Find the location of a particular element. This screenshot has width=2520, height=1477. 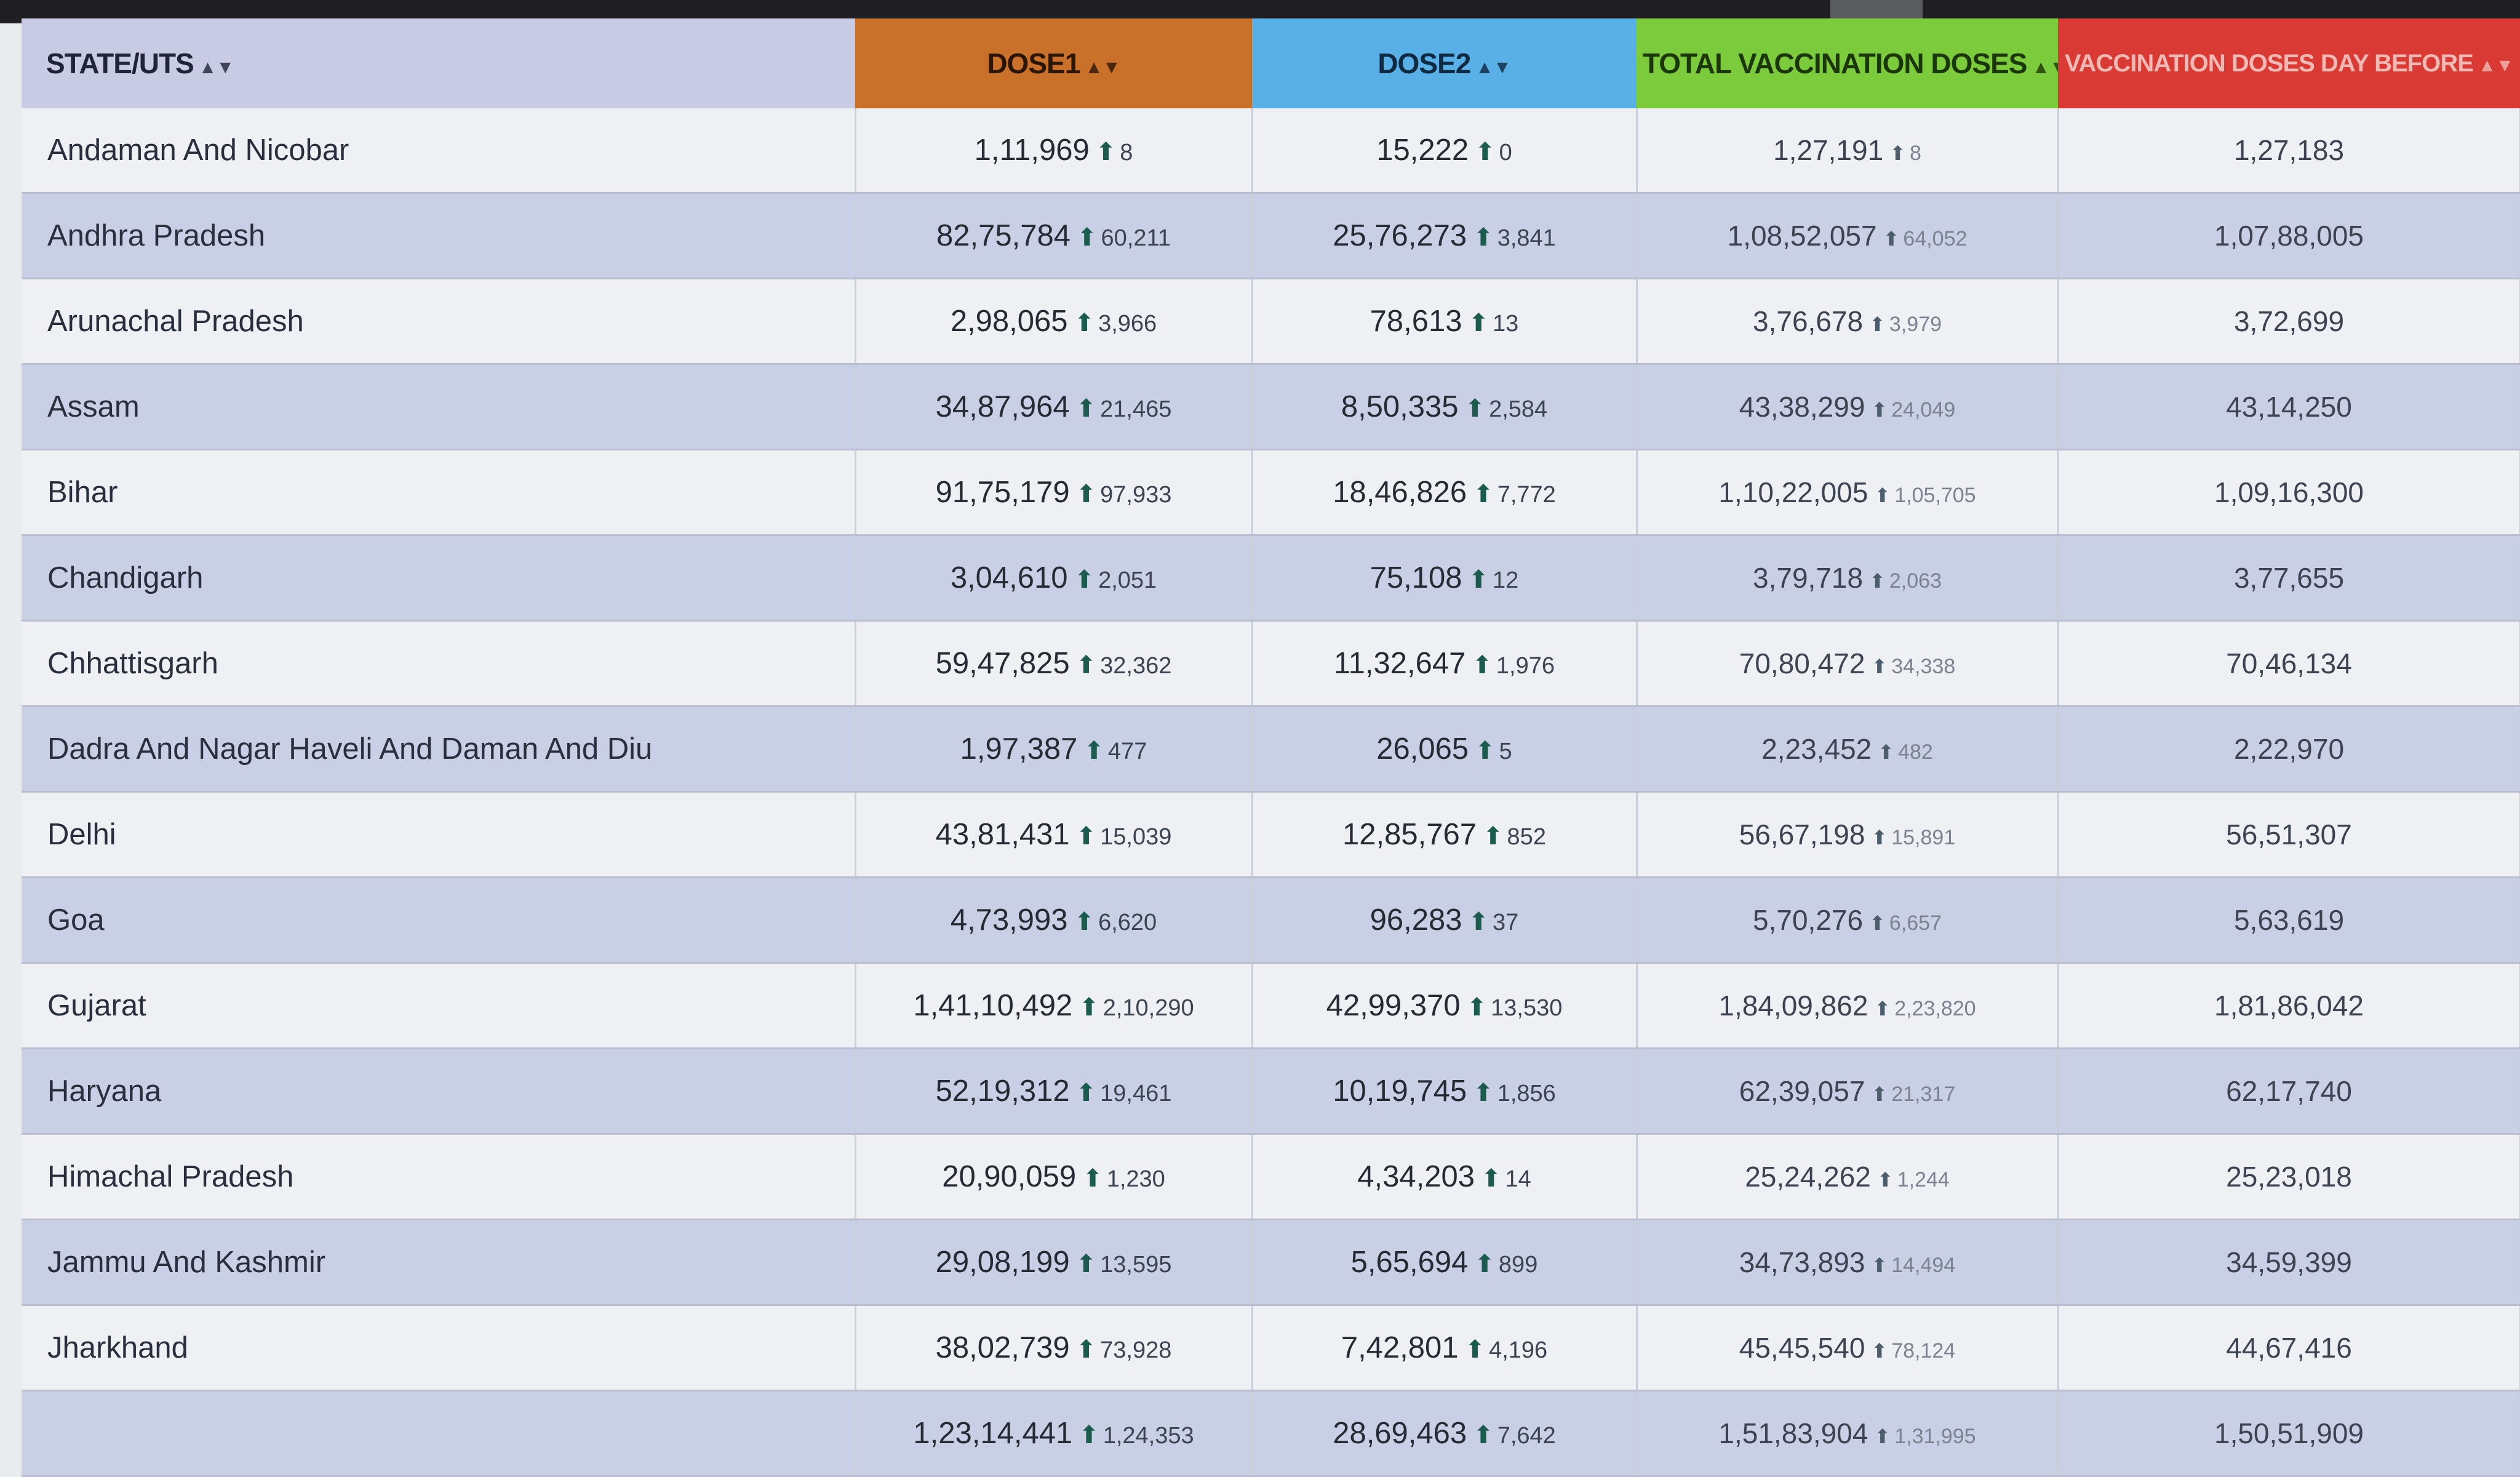

state-name: Assam is located at coordinates (439, 407).